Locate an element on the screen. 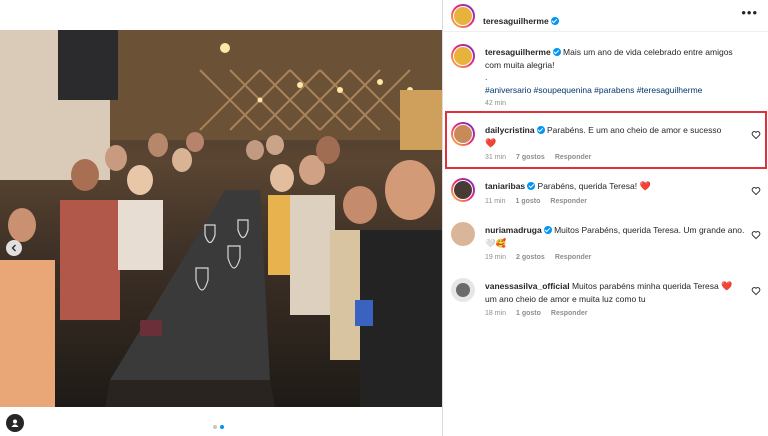 Image resolution: width=768 pixels, height=436 pixels. comment-text: taniaribas Parabéns, querida Teresa! ❤️ is located at coordinates (615, 186).